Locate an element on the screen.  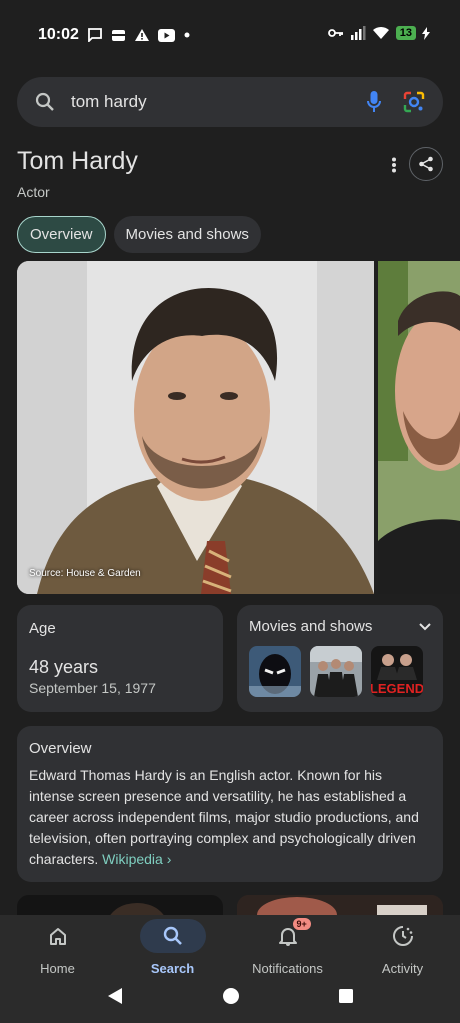
search-input: tom hardy is located at coordinates (219, 102).